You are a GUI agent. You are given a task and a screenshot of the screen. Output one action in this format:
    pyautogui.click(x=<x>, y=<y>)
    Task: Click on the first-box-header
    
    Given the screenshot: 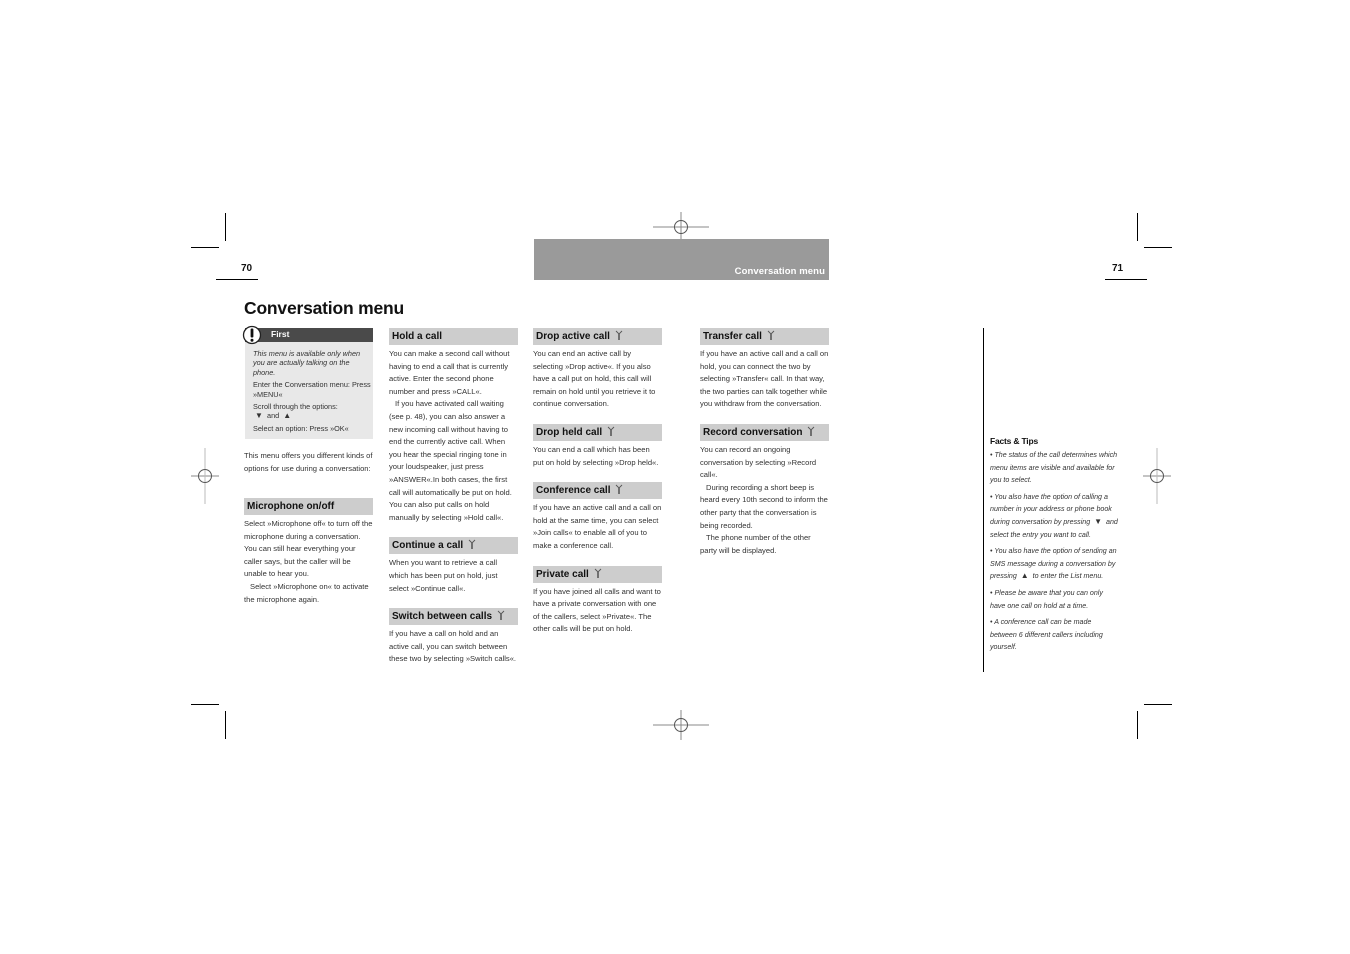 What is the action you would take?
    pyautogui.click(x=309, y=335)
    